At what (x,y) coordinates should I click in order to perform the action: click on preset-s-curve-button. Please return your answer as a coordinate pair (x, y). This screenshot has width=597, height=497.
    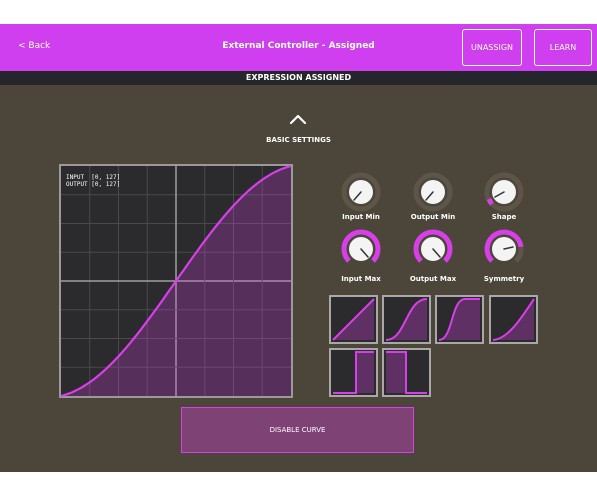
    Looking at the image, I should click on (406, 319).